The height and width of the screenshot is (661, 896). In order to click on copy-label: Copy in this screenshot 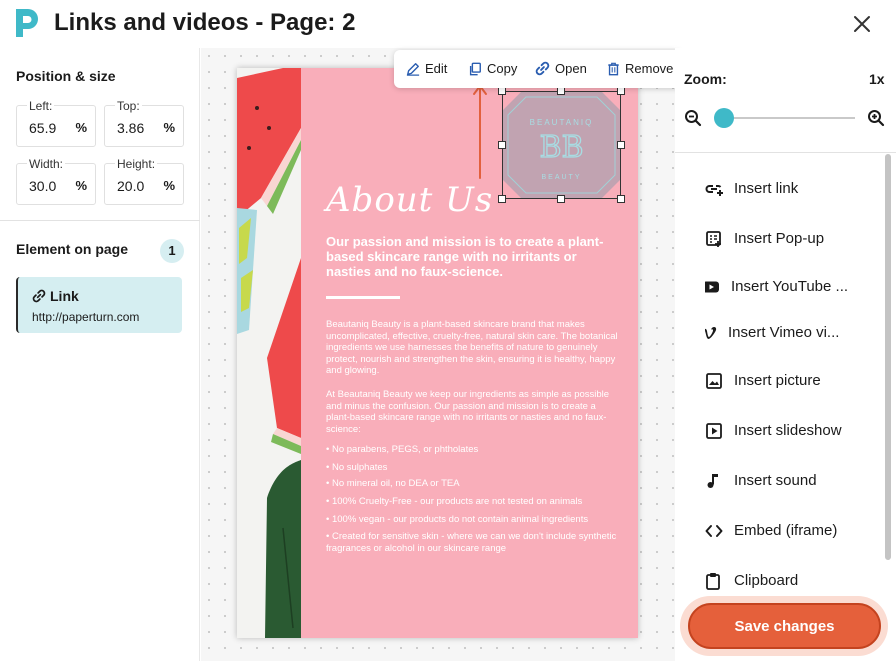, I will do `click(502, 68)`.